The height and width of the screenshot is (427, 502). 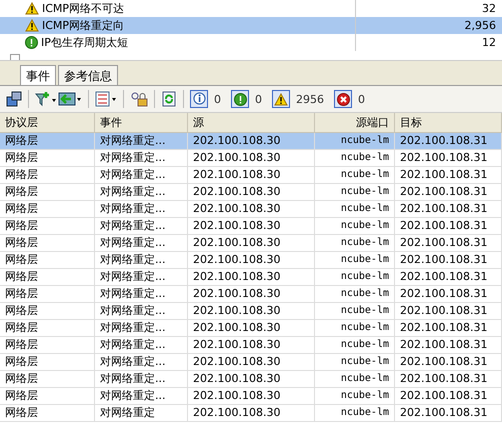 What do you see at coordinates (480, 25) in the screenshot?
I see `event-count: 2,956` at bounding box center [480, 25].